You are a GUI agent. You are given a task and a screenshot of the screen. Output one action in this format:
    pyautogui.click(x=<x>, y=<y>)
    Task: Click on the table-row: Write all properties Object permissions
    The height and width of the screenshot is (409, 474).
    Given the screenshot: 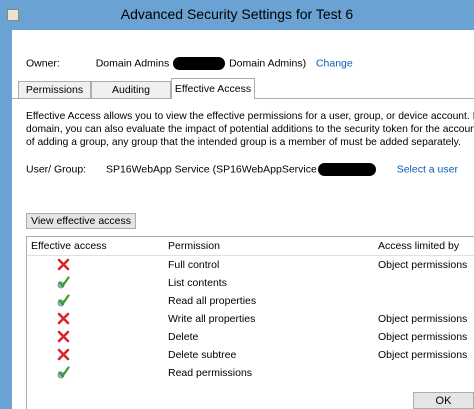 What is the action you would take?
    pyautogui.click(x=250, y=319)
    